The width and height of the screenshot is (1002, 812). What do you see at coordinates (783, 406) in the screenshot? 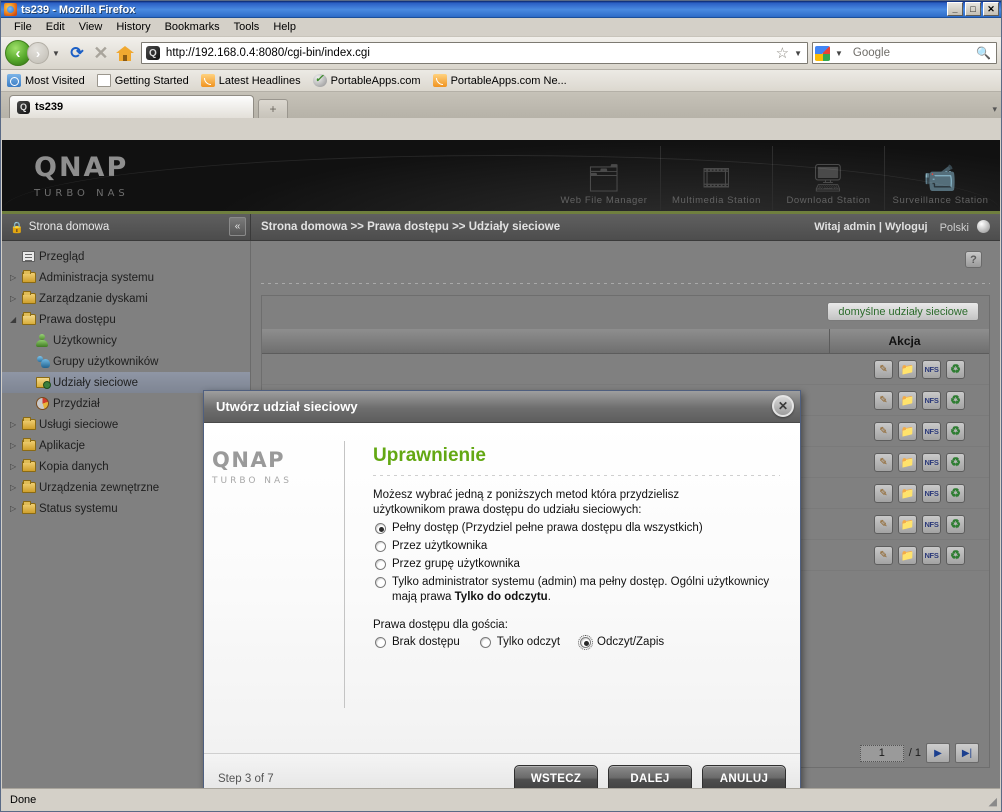
I see `close-icon: ✕` at bounding box center [783, 406].